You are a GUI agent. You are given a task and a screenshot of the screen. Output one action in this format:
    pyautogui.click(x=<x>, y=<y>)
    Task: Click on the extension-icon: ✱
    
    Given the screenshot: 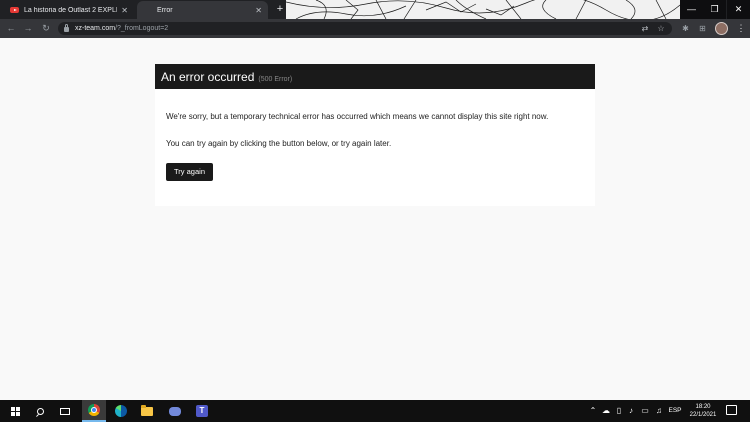 What is the action you would take?
    pyautogui.click(x=685, y=28)
    